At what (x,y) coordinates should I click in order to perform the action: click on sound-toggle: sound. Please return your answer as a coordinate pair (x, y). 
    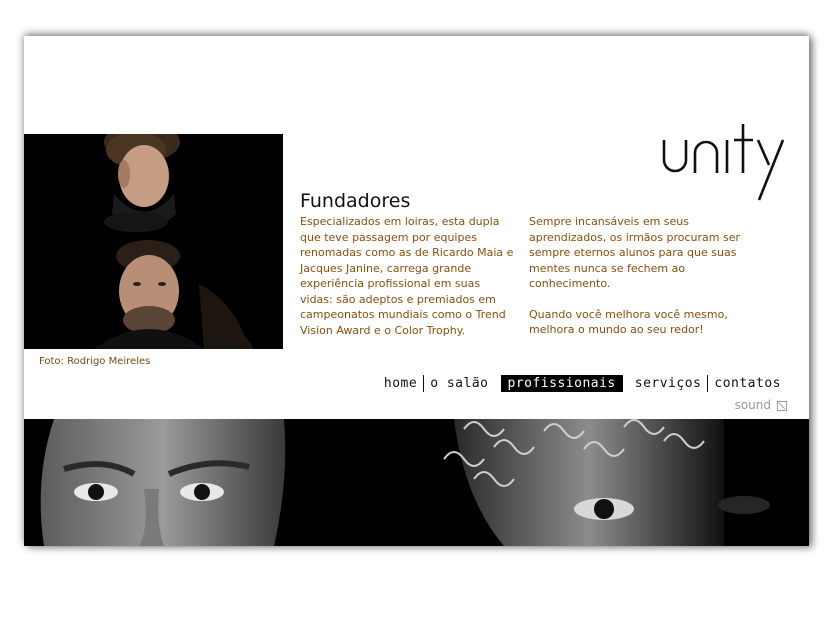
    Looking at the image, I should click on (761, 405).